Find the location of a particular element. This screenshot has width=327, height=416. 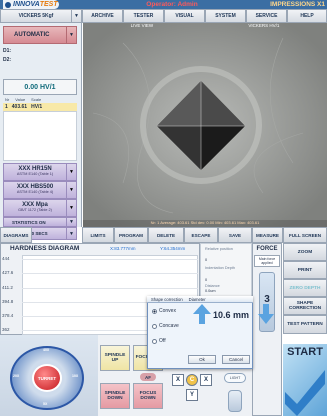

d2-label: D2: is located at coordinates (7, 60).